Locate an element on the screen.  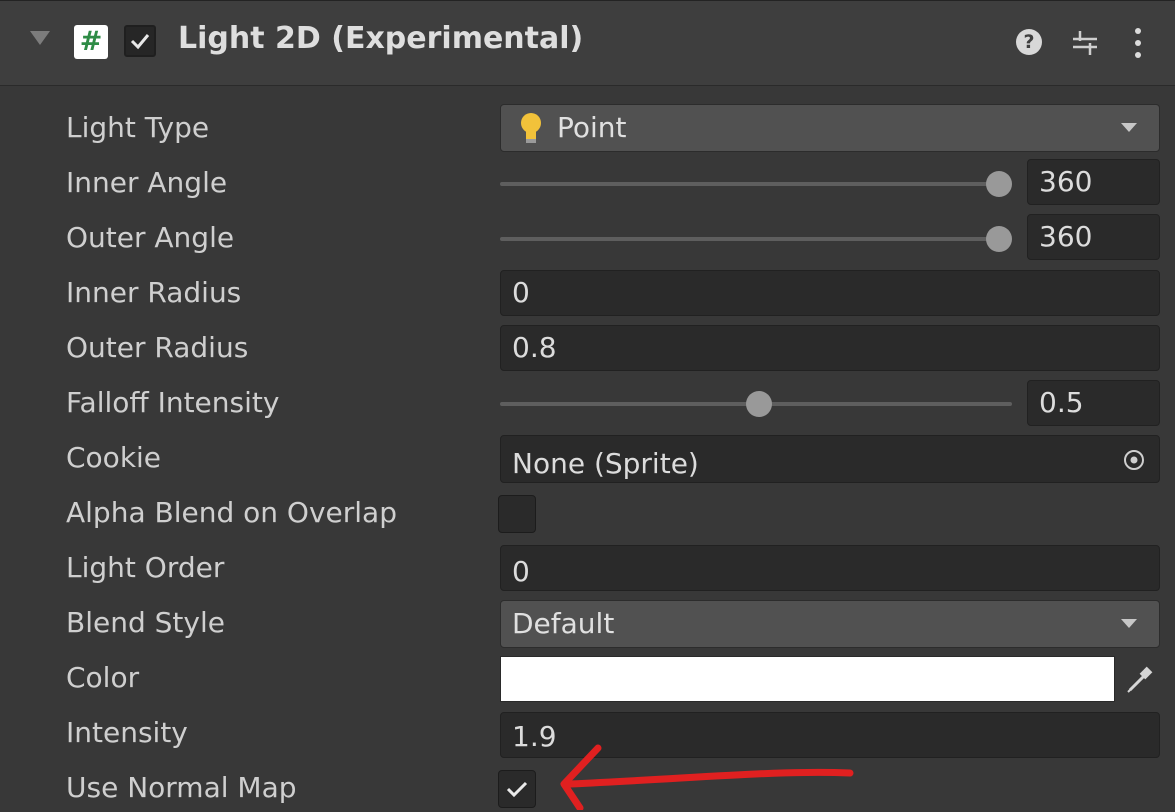
context-menu-icon is located at coordinates (1138, 43).